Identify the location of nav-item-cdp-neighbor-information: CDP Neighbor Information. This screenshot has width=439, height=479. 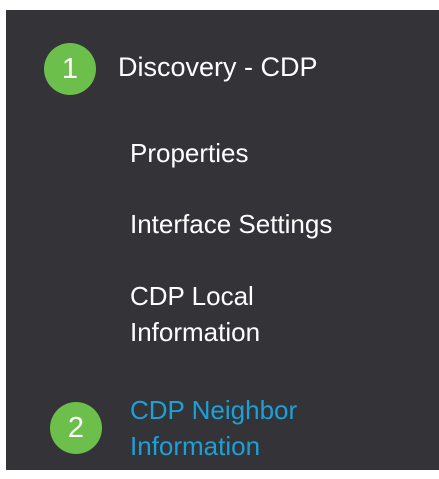
(213, 428).